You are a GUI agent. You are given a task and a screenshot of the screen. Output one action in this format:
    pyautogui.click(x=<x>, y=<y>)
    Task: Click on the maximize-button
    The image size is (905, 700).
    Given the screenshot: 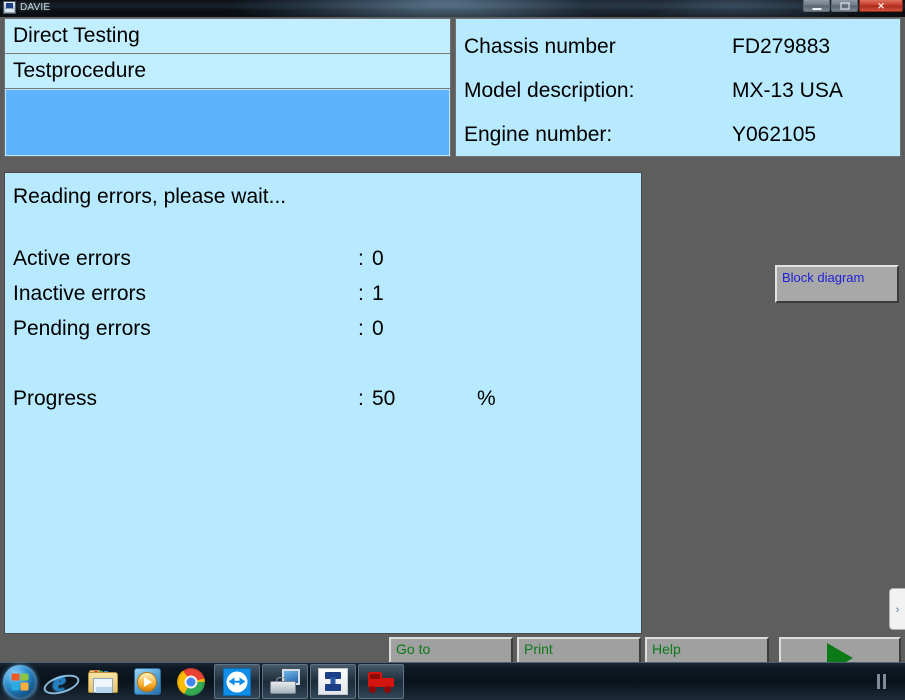 What is the action you would take?
    pyautogui.click(x=844, y=6)
    